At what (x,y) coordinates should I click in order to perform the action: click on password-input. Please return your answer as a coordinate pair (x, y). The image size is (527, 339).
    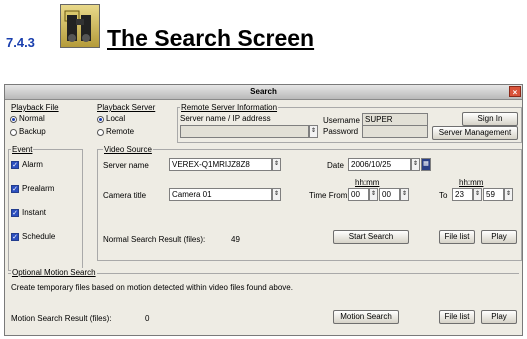
    Looking at the image, I should click on (395, 131).